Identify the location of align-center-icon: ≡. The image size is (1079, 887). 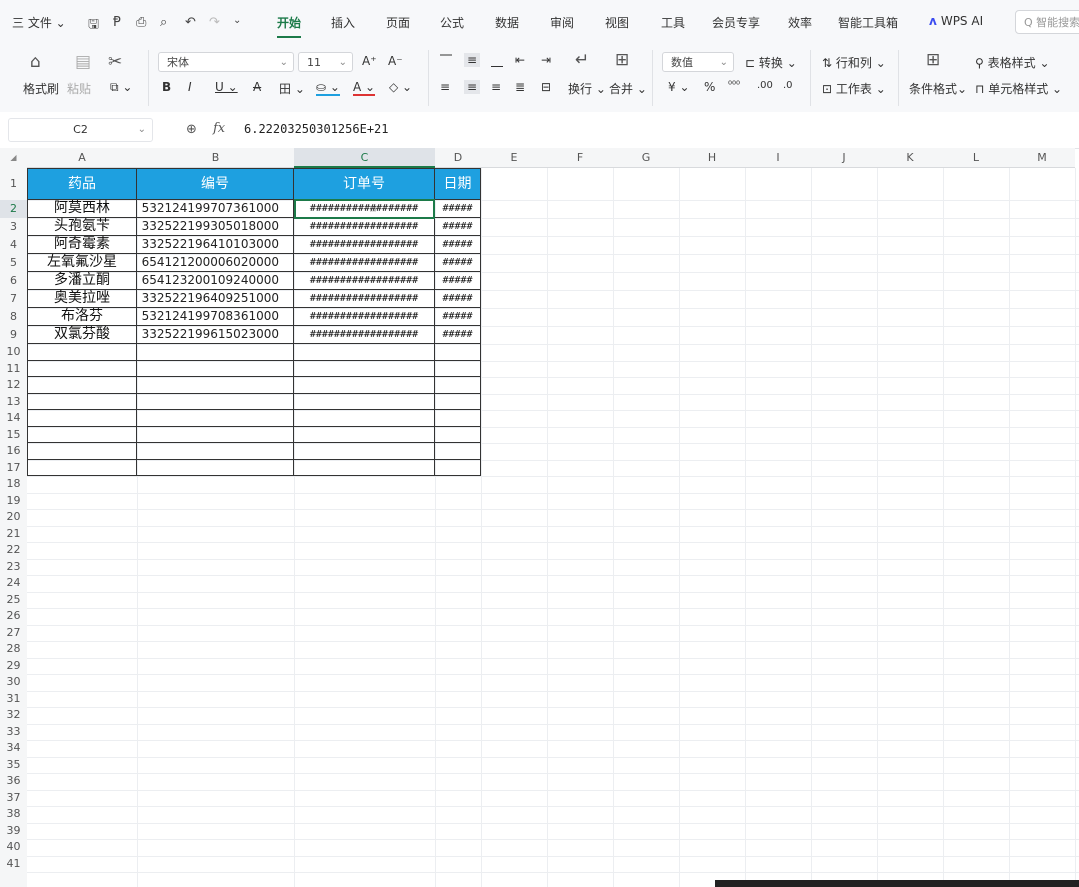
(472, 87).